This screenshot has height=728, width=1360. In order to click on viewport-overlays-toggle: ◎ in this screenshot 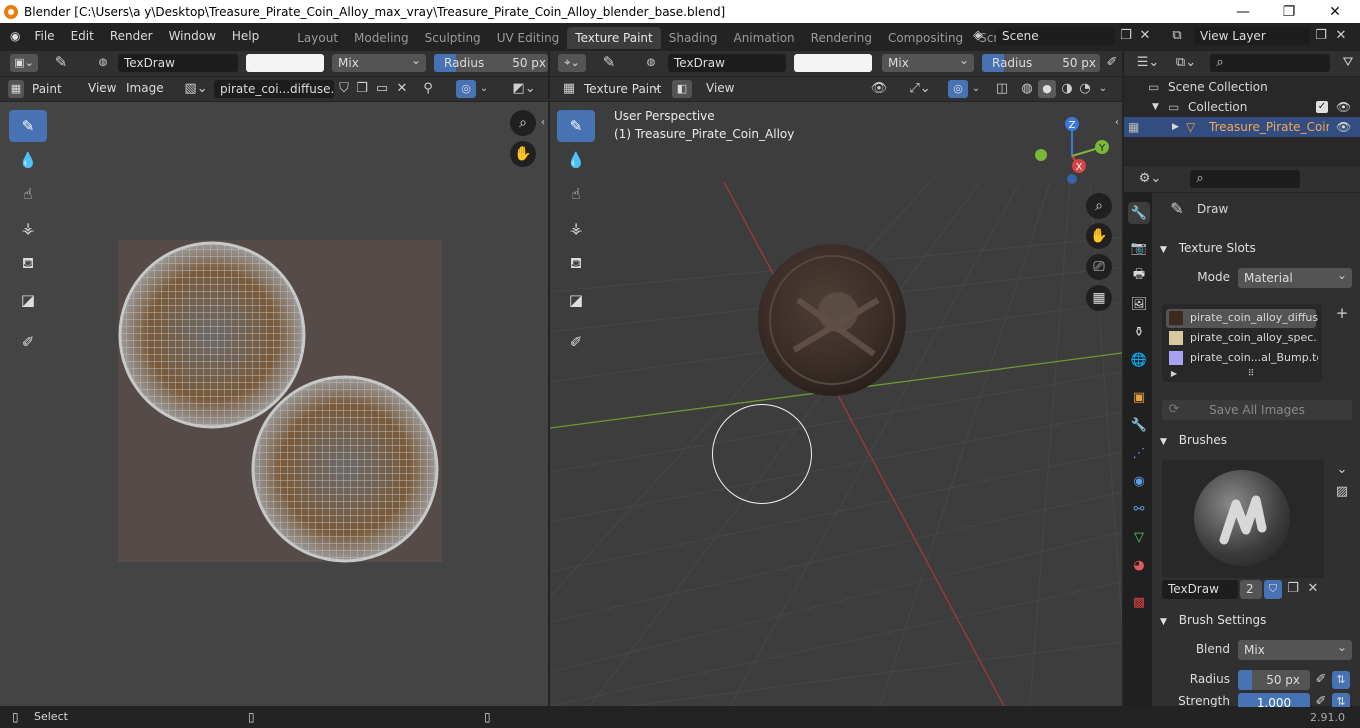, I will do `click(958, 89)`.